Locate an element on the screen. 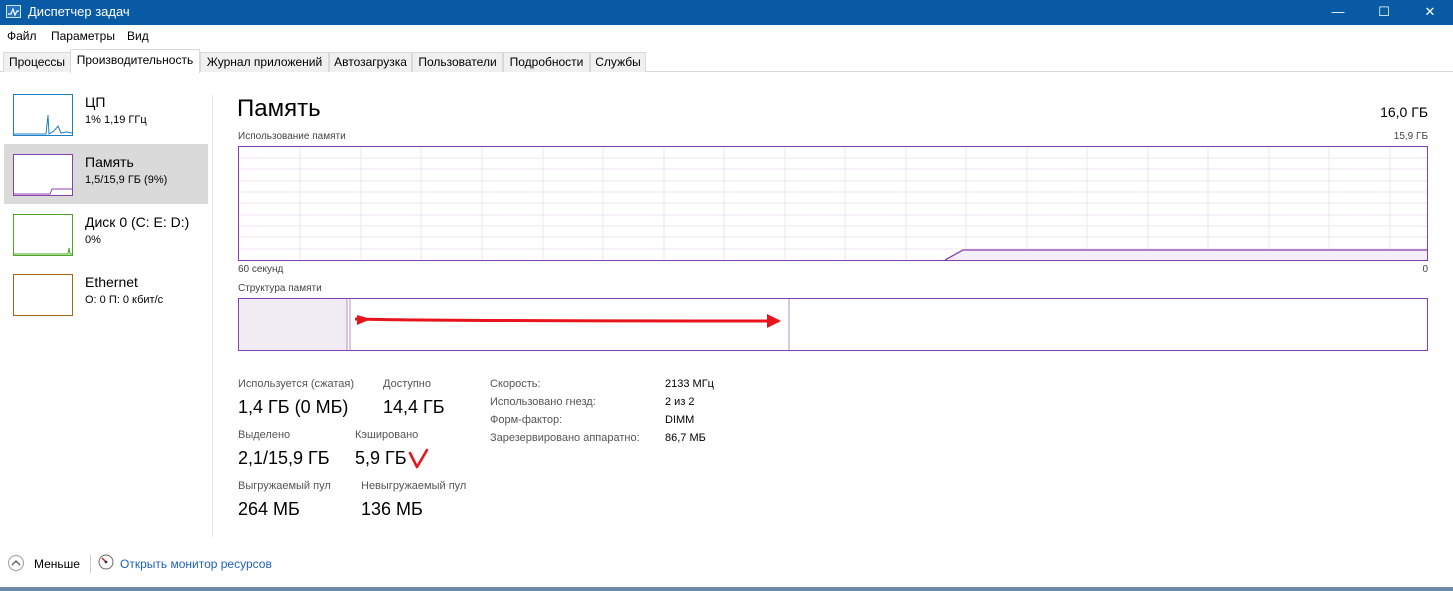  sidebar-item-ethernet: Ethernet О: 0 П: 0 кбит/с is located at coordinates (106, 294).